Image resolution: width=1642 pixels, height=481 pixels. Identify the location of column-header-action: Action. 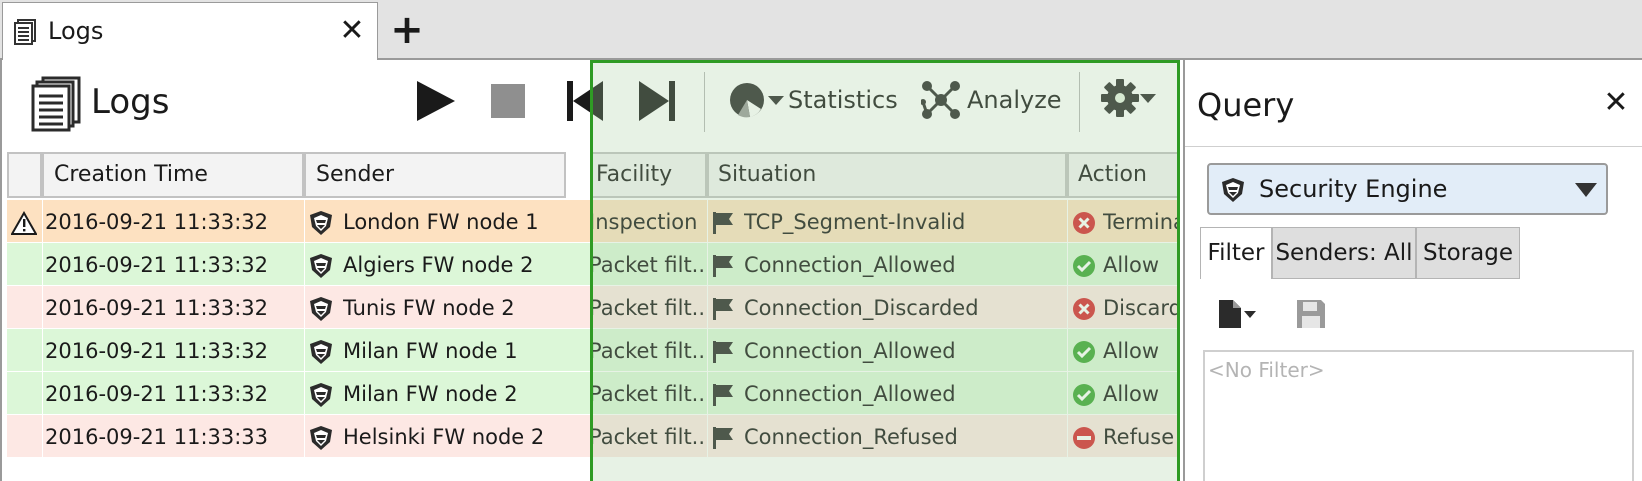
(1123, 175).